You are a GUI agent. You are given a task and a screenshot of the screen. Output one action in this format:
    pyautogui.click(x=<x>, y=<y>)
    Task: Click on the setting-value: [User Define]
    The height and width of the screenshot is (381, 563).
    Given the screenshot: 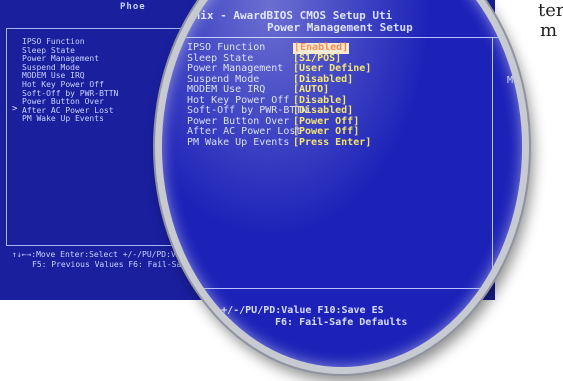 What is the action you would take?
    pyautogui.click(x=332, y=69)
    